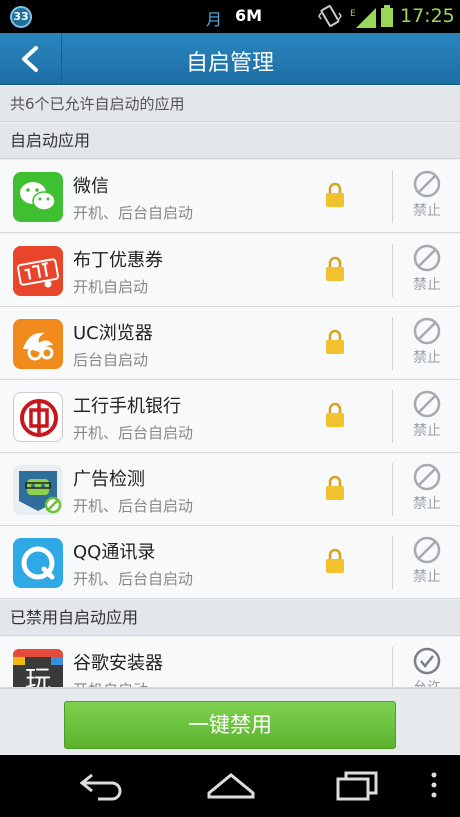  Describe the element at coordinates (127, 406) in the screenshot. I see `app-name: 工行手机银行` at that location.